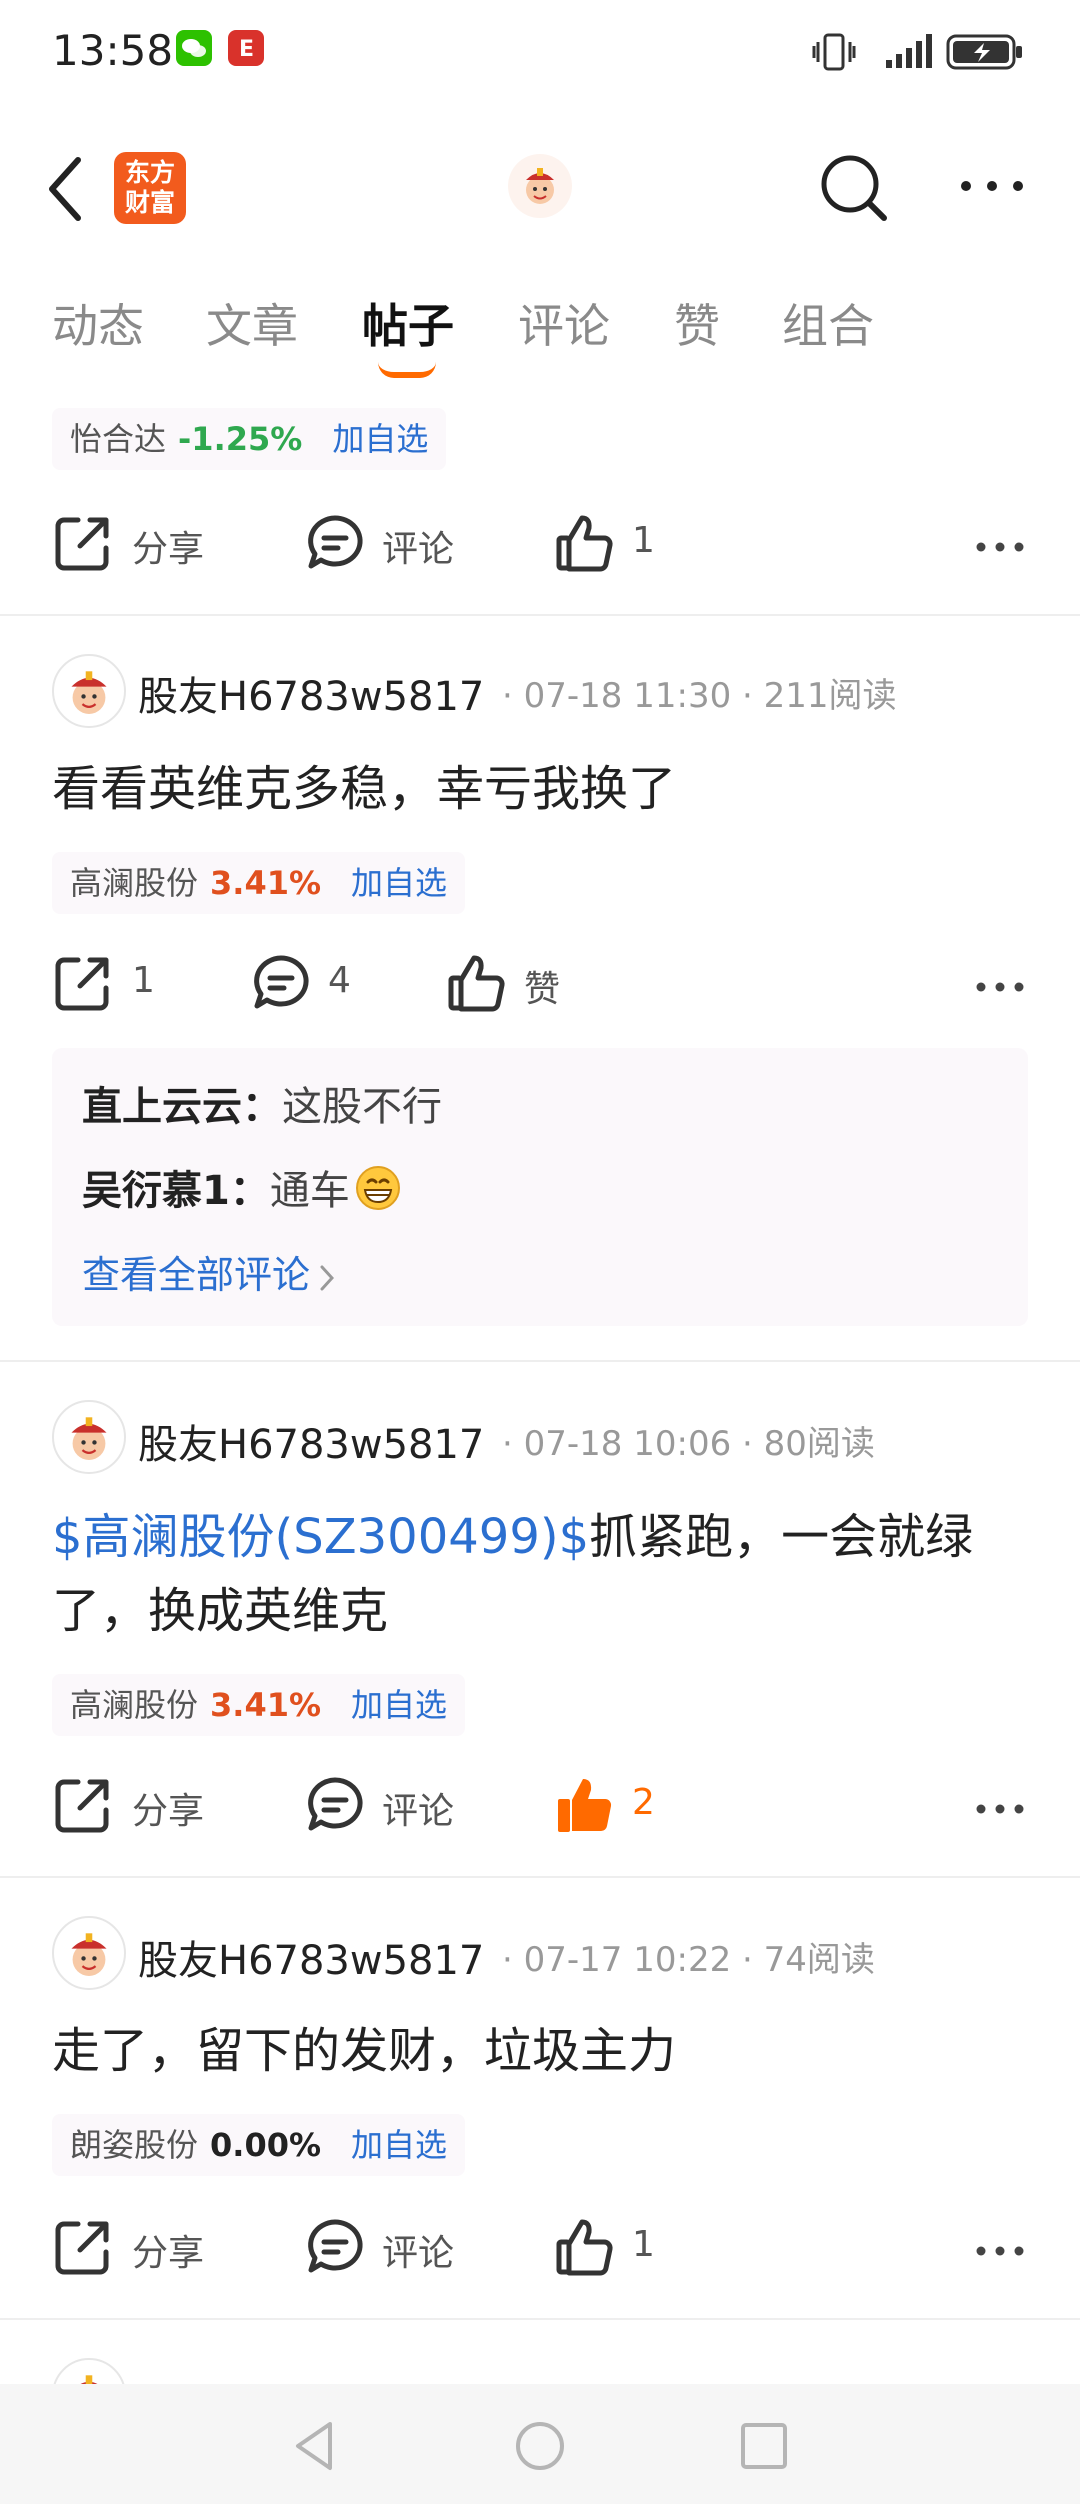 The image size is (1080, 2504). Describe the element at coordinates (118, 439) in the screenshot. I see `stock-name: 怡合达` at that location.